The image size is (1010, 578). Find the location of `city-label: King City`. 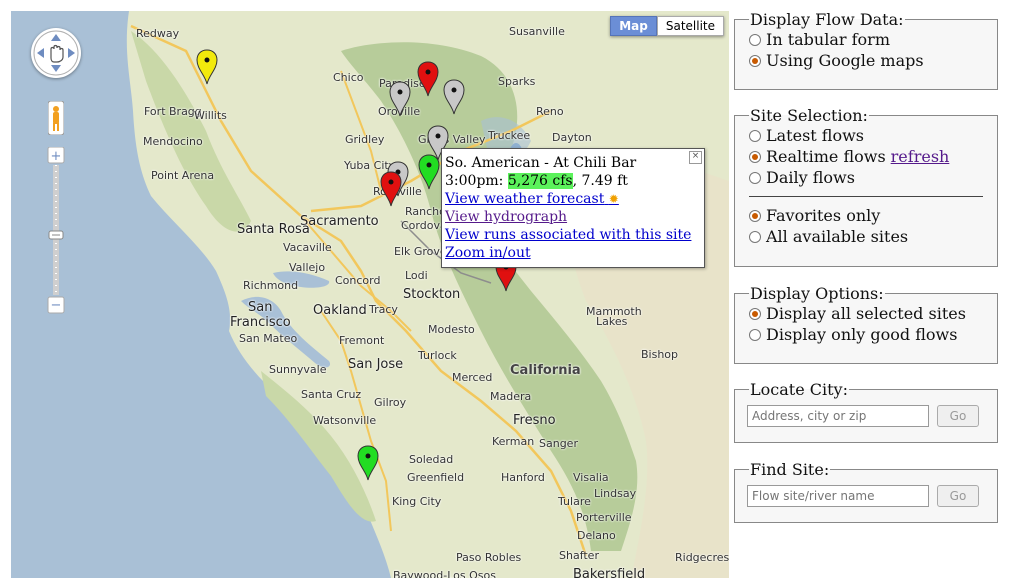

city-label: King City is located at coordinates (417, 501).